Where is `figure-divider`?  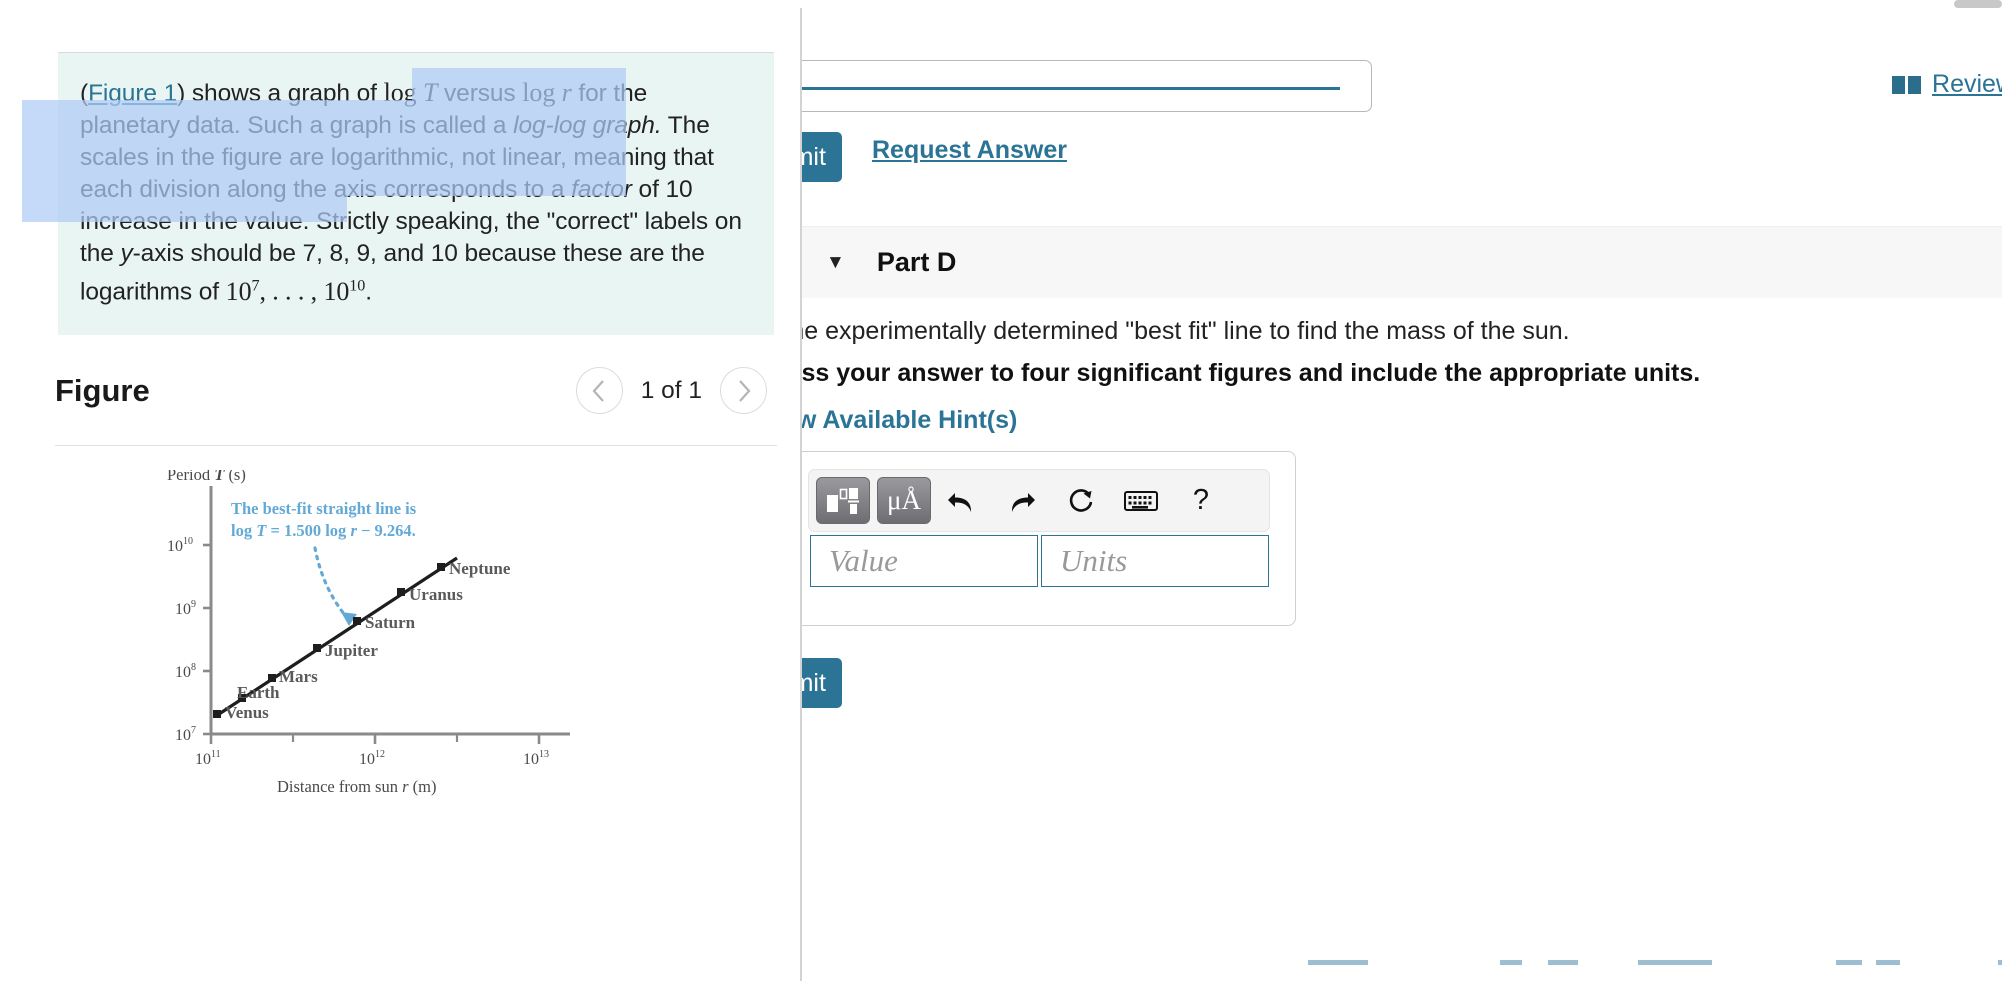
figure-divider is located at coordinates (416, 445).